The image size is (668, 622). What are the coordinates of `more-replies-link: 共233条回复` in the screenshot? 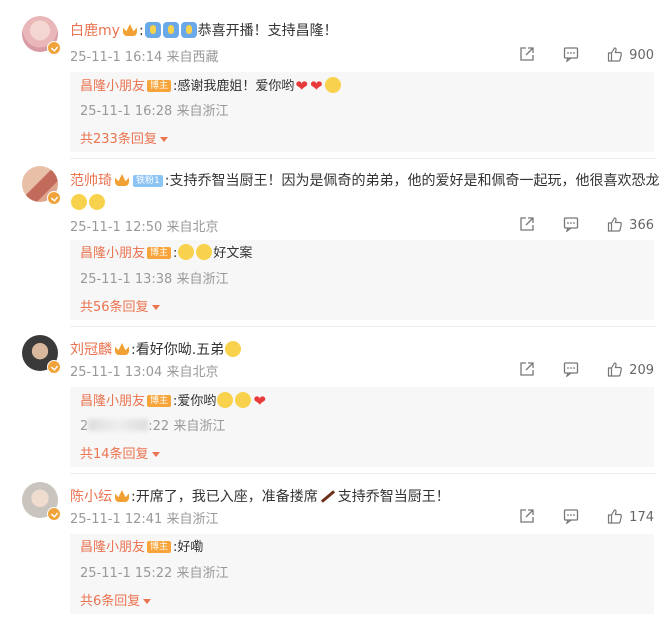 It's located at (124, 137).